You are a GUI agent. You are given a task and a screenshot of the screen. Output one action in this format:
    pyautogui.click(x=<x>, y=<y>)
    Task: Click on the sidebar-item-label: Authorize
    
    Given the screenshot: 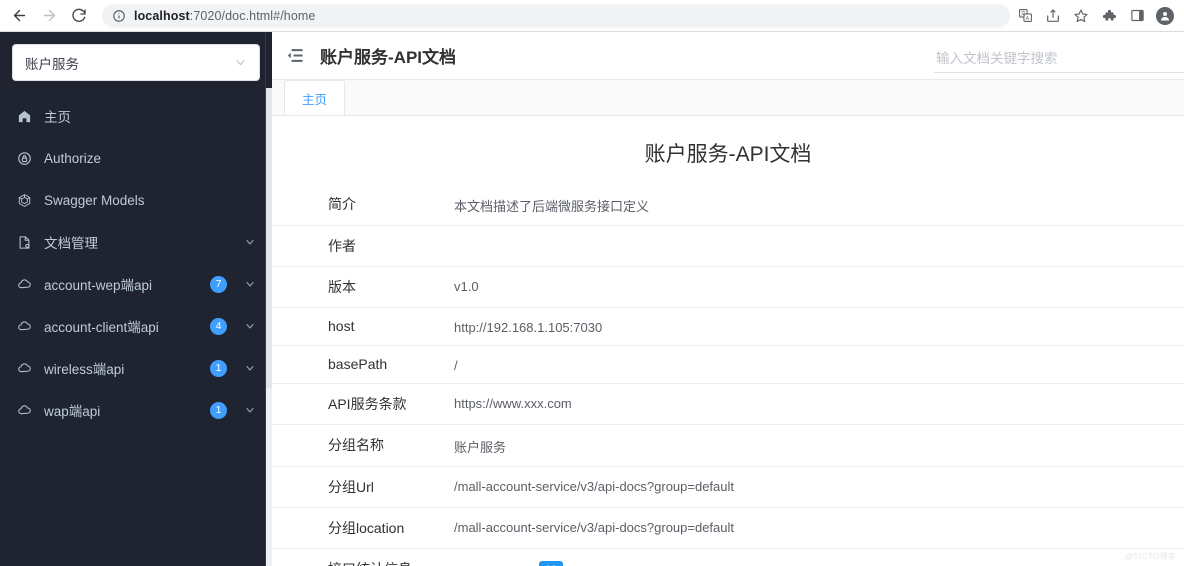 What is the action you would take?
    pyautogui.click(x=73, y=158)
    